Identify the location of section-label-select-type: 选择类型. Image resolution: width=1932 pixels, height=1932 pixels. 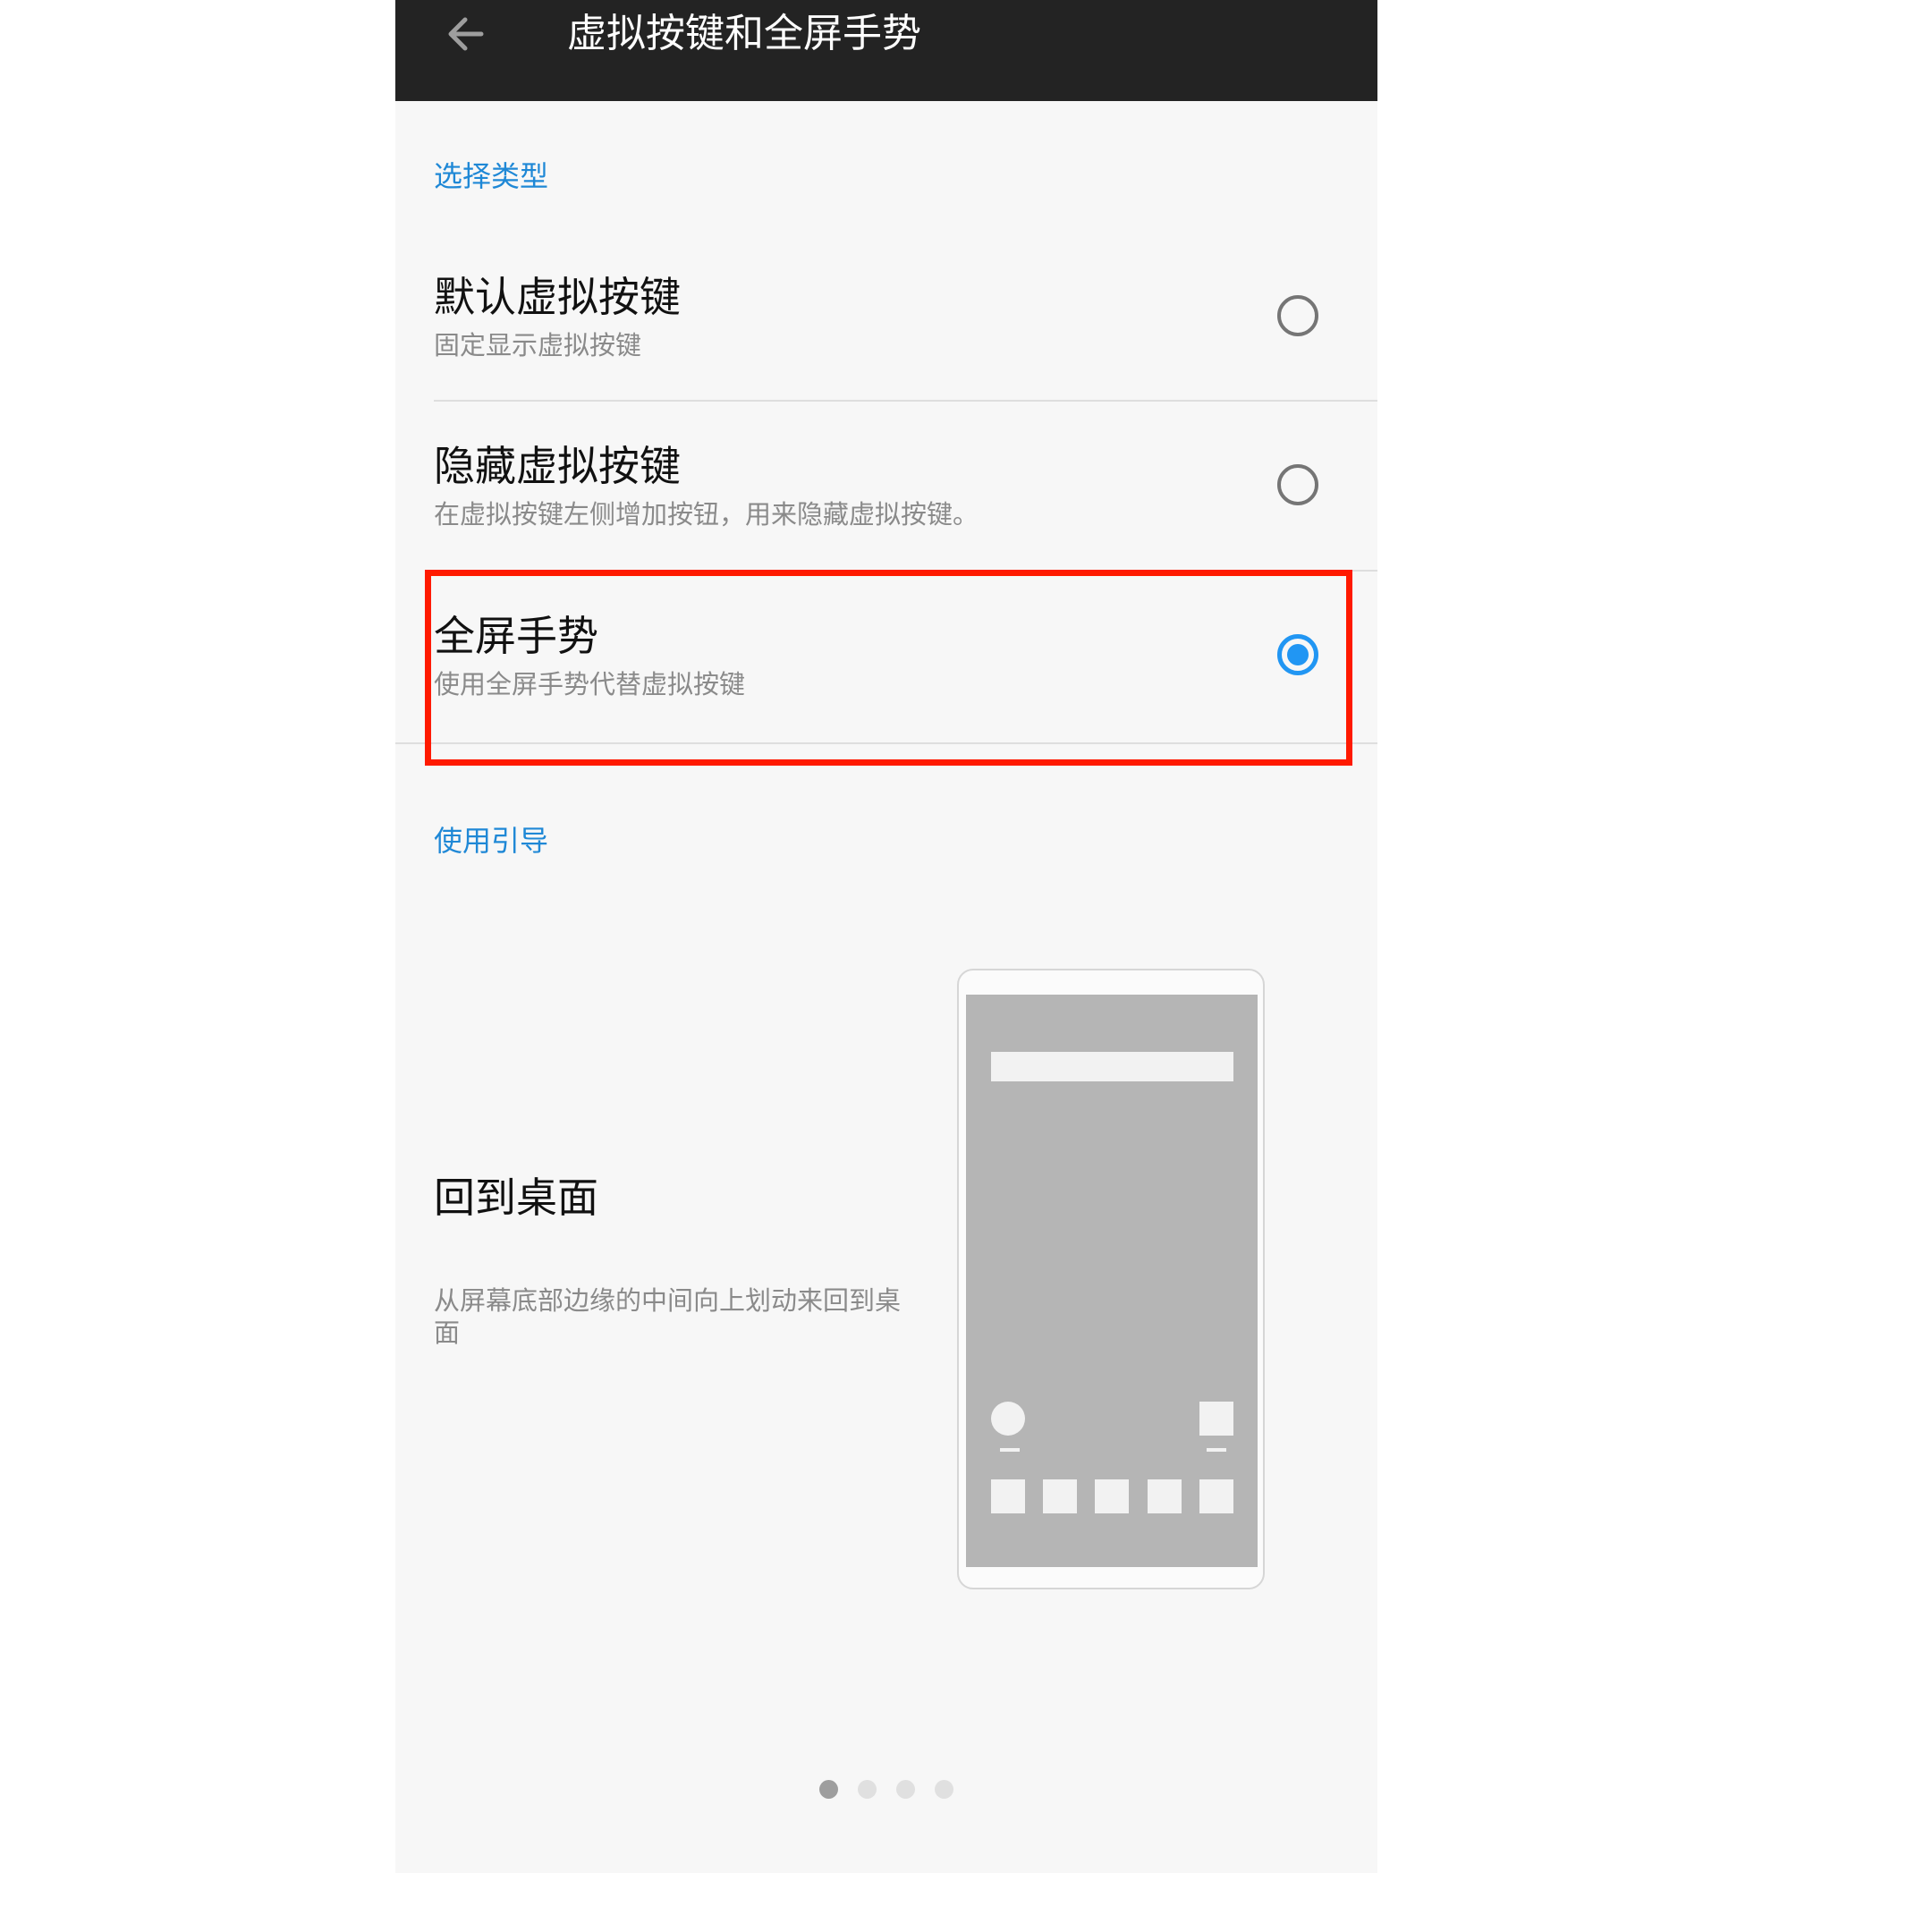
(491, 176).